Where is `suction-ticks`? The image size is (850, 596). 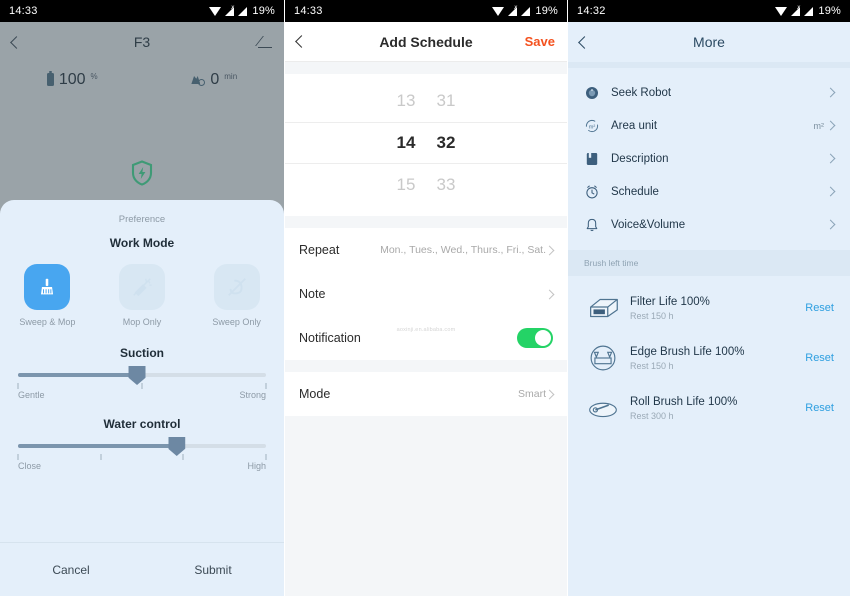 suction-ticks is located at coordinates (142, 385).